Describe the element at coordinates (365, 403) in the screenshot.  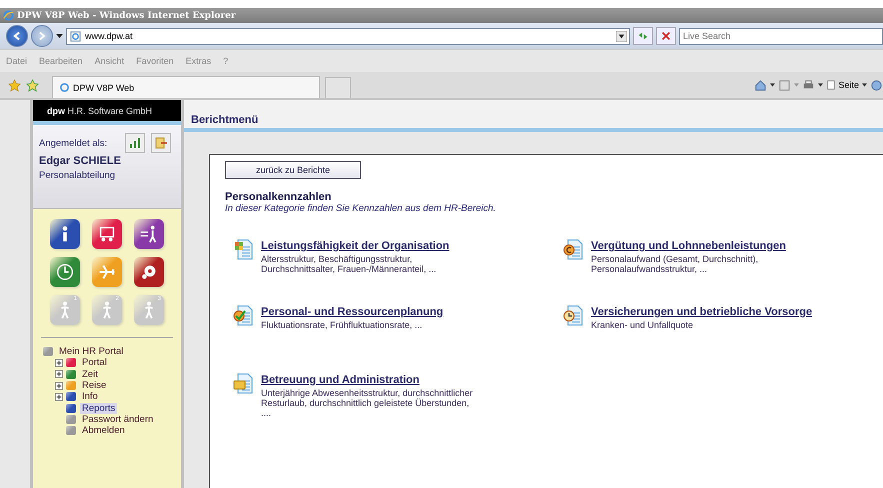
I see `report-description: Resturlaub, durchschnittlich geleistete Überstunden,` at that location.